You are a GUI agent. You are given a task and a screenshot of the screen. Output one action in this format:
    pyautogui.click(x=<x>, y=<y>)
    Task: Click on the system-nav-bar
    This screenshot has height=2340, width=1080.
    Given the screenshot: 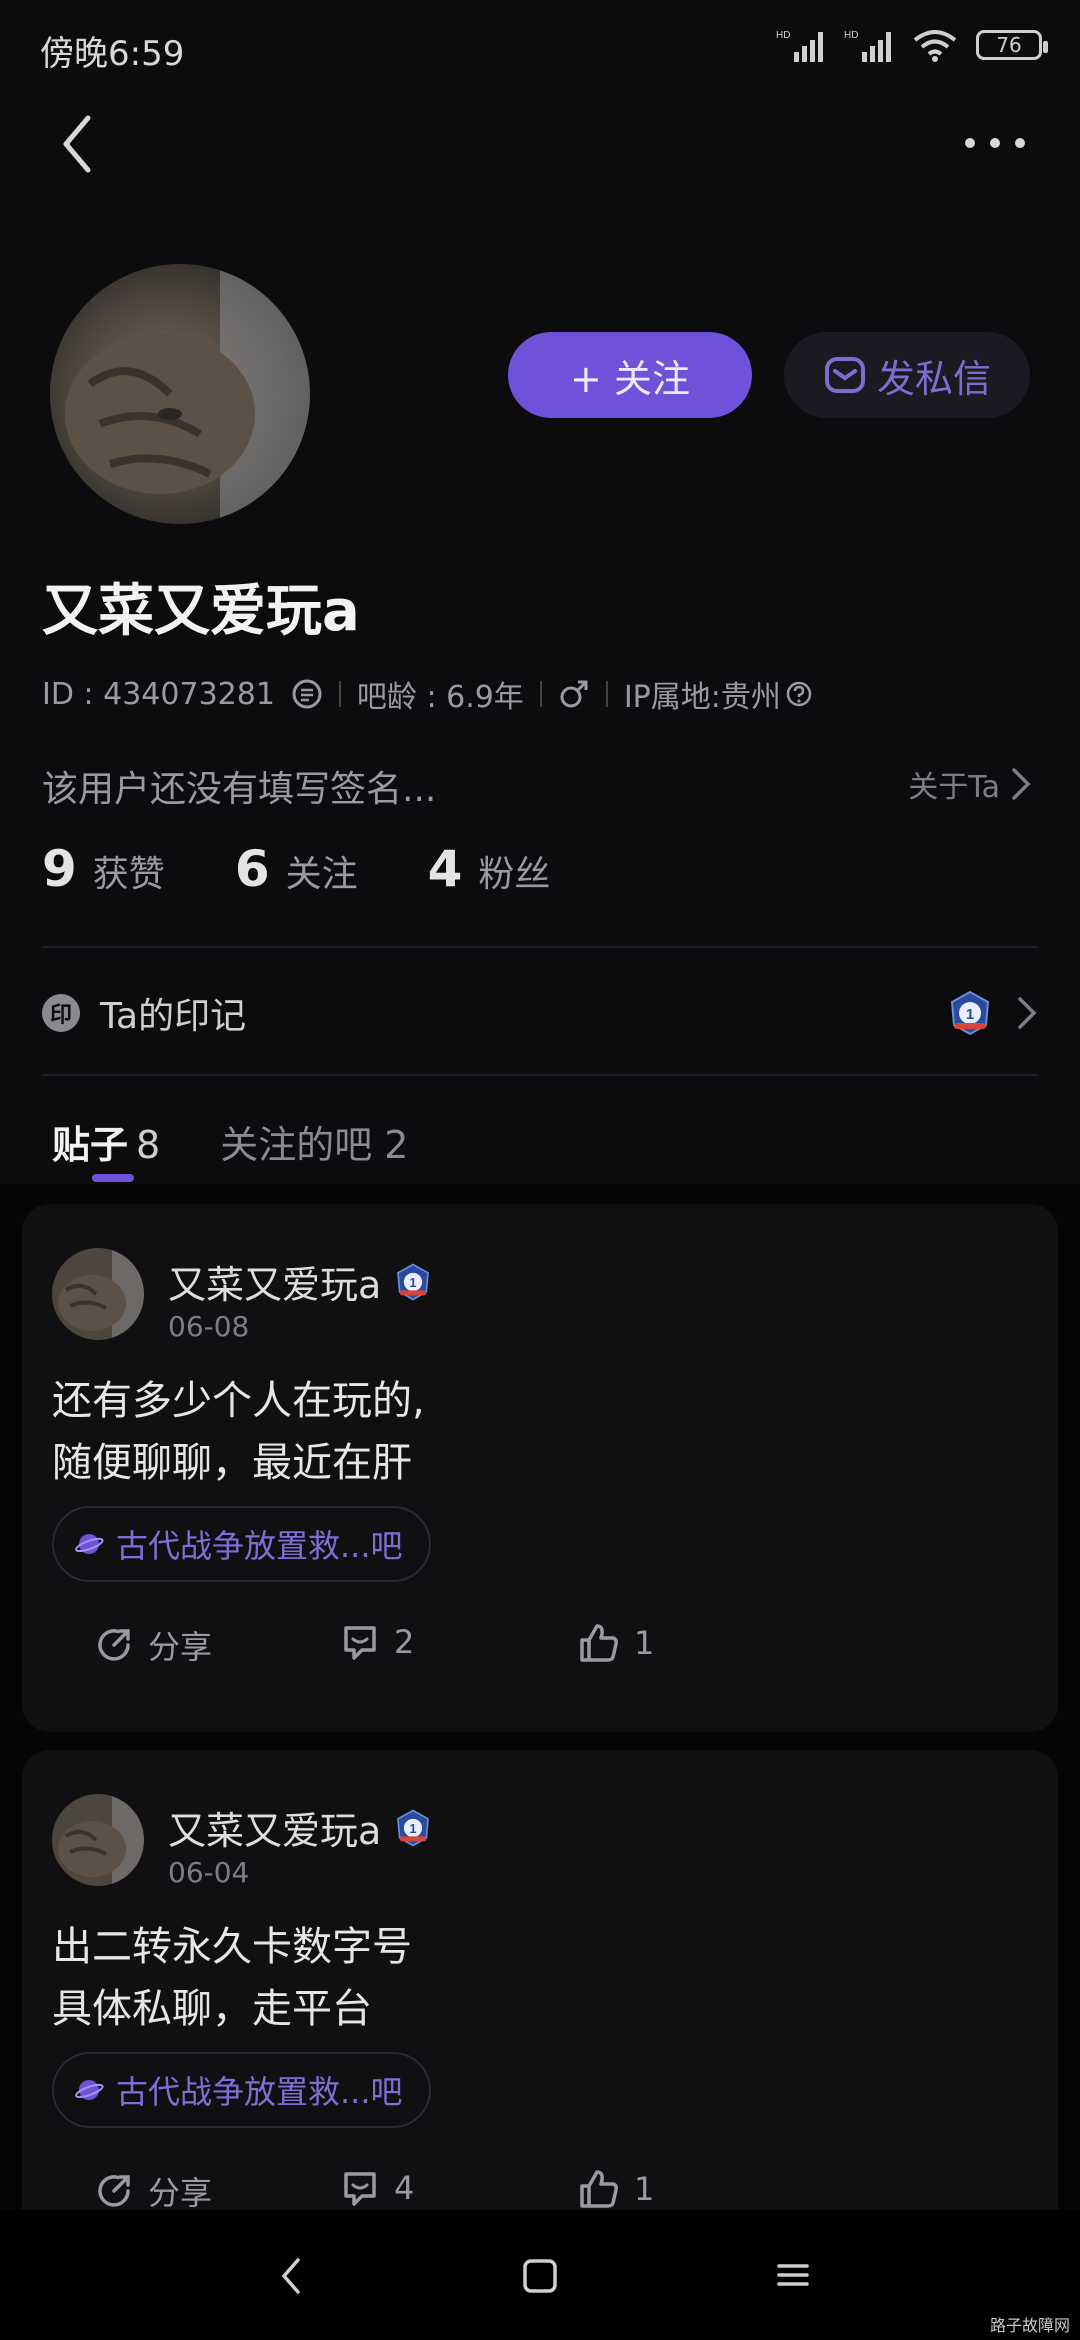 What is the action you would take?
    pyautogui.click(x=540, y=2275)
    